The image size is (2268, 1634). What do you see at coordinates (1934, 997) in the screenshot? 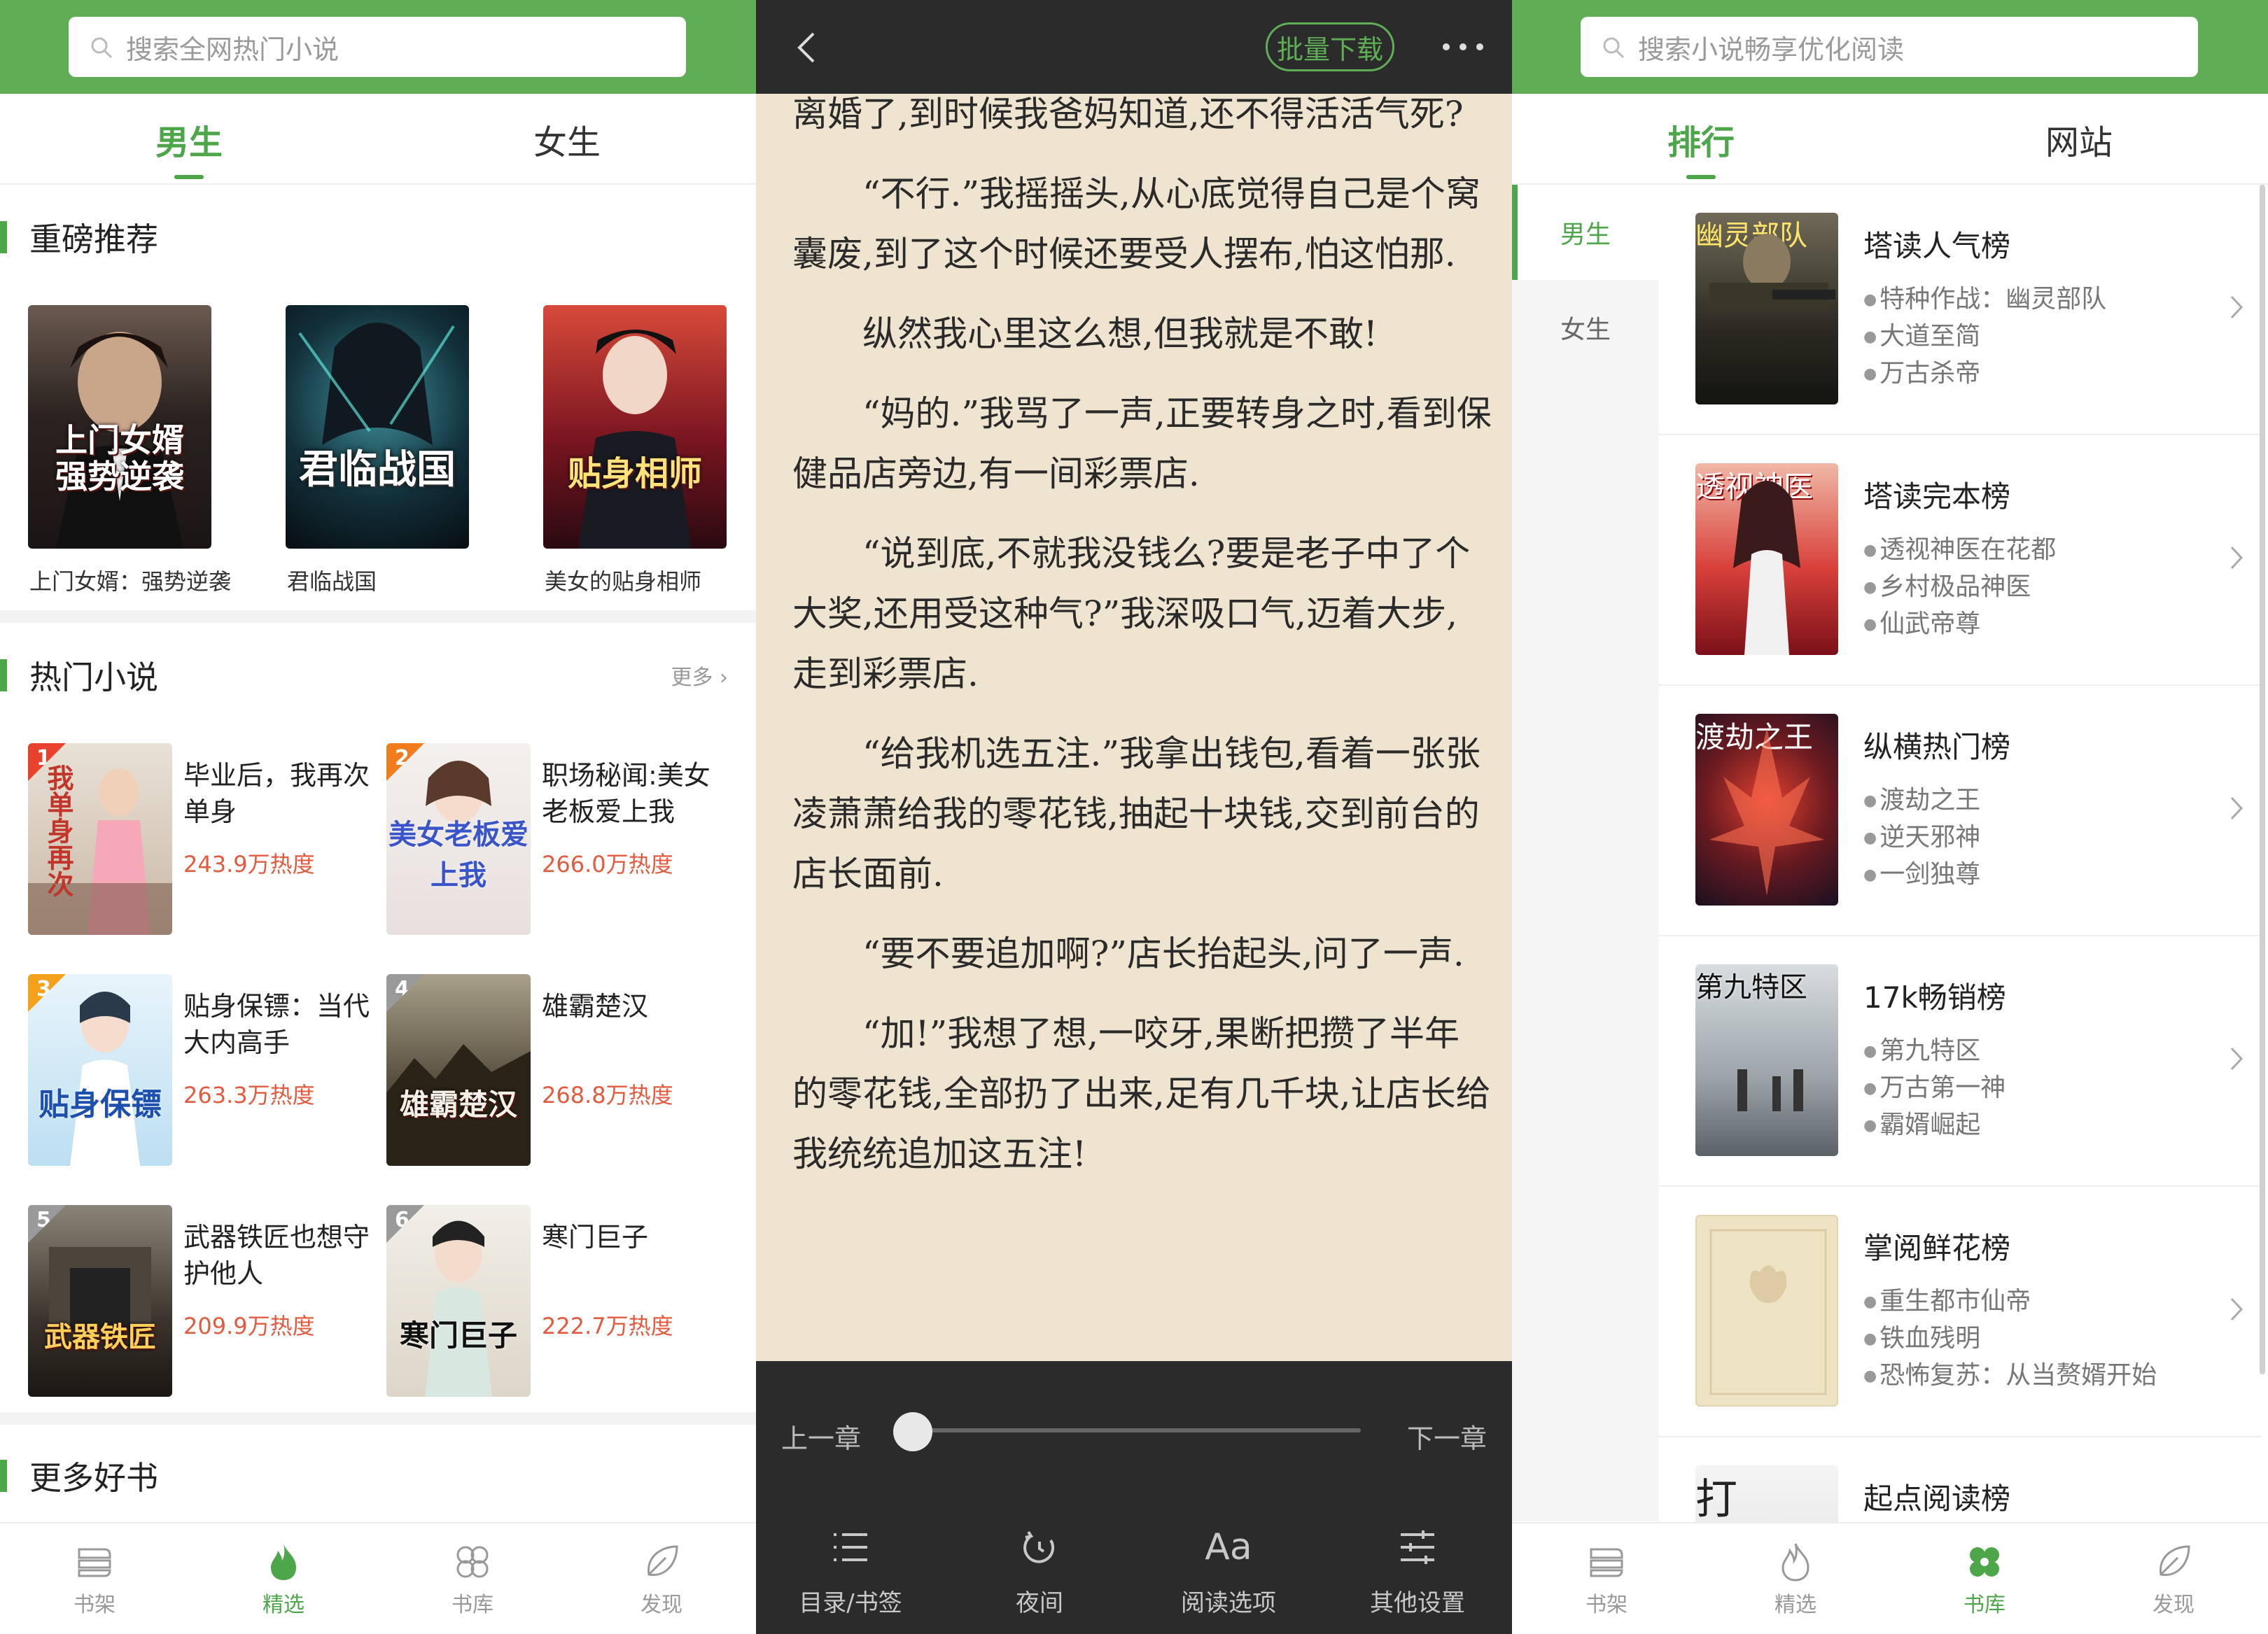
I see `rank-title: 17k畅销榜` at bounding box center [1934, 997].